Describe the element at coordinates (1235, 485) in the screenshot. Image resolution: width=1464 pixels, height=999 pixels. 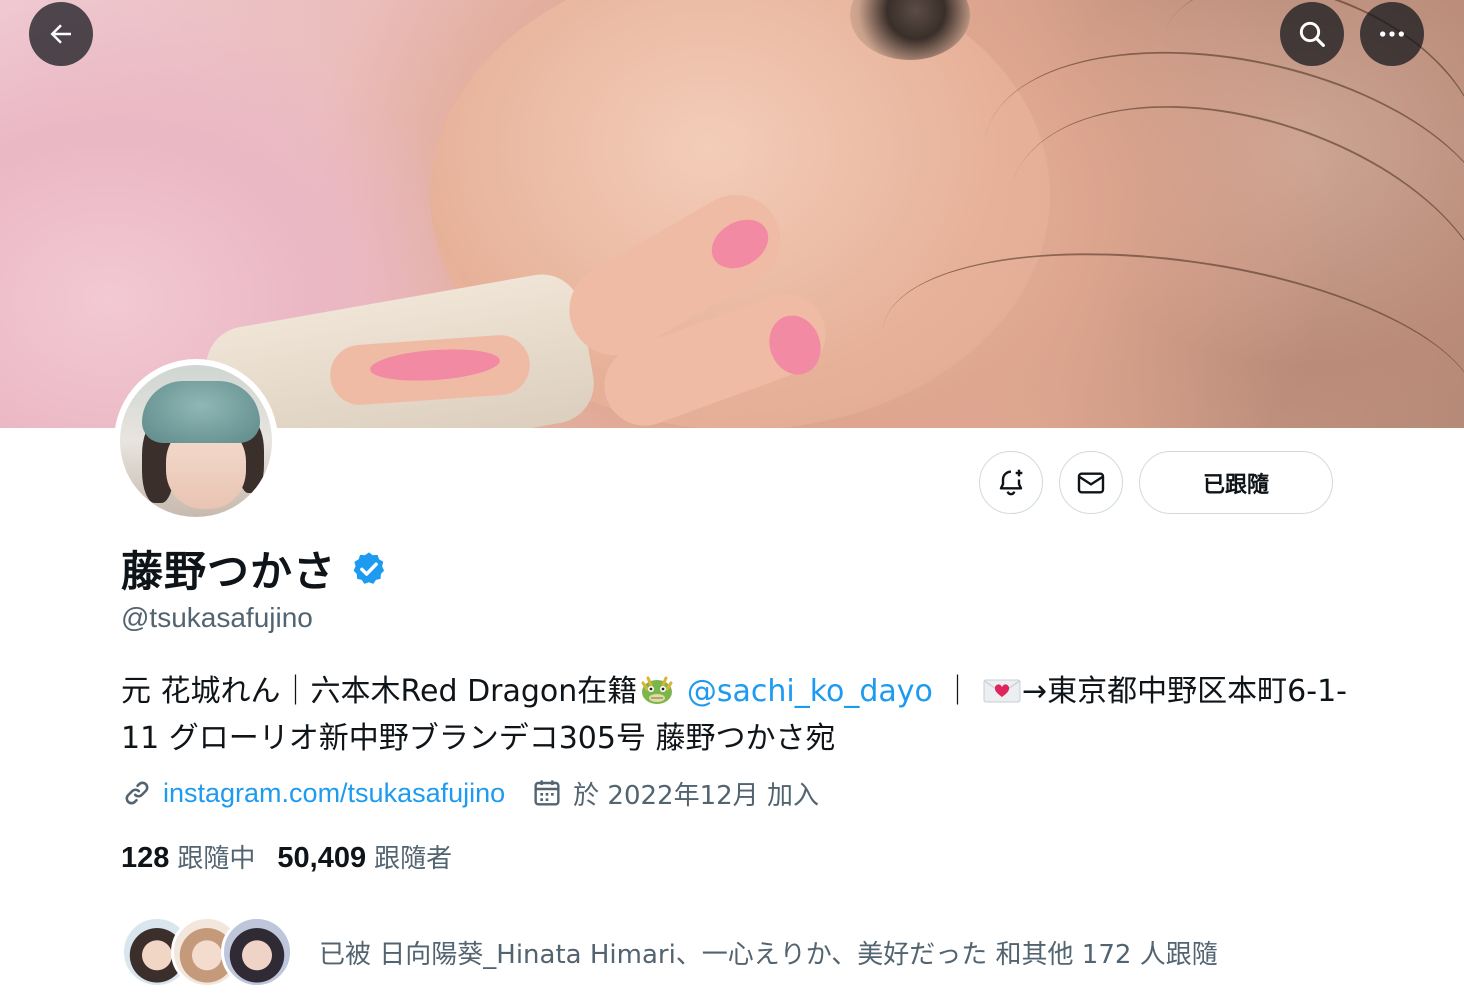
I see `following-button-label: 已跟隨` at that location.